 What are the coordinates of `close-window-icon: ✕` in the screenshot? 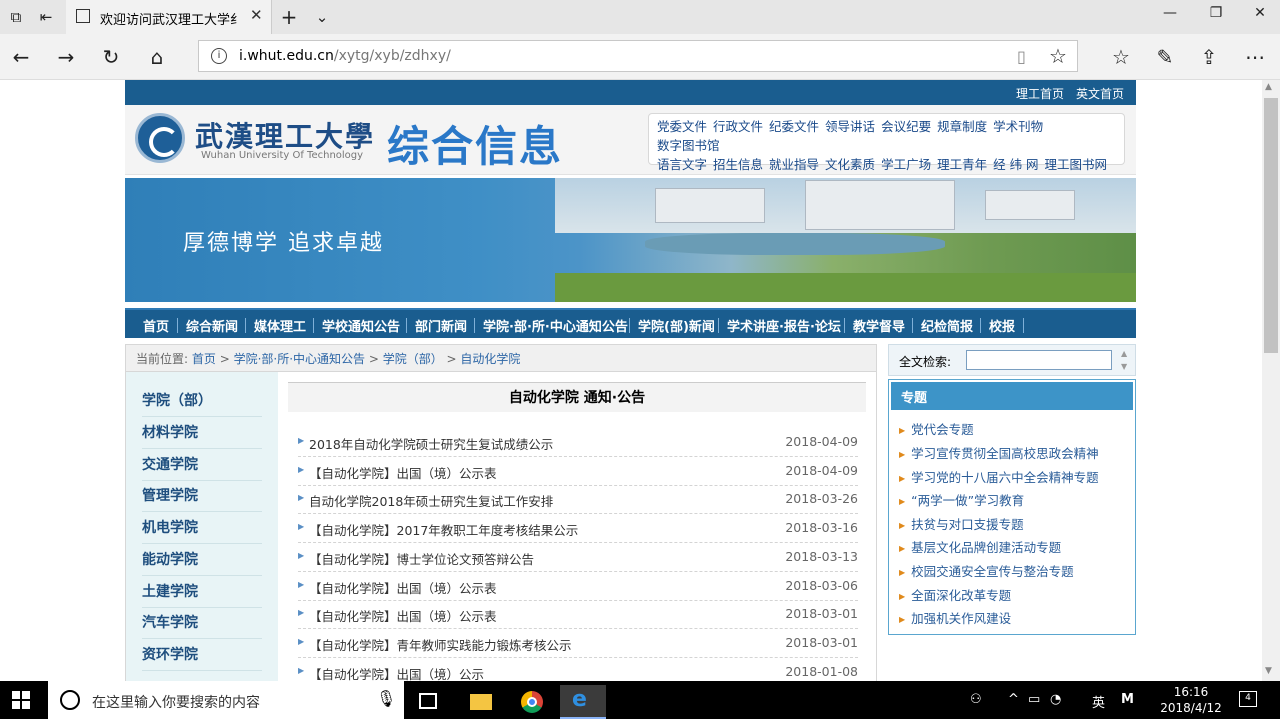 It's located at (1260, 16).